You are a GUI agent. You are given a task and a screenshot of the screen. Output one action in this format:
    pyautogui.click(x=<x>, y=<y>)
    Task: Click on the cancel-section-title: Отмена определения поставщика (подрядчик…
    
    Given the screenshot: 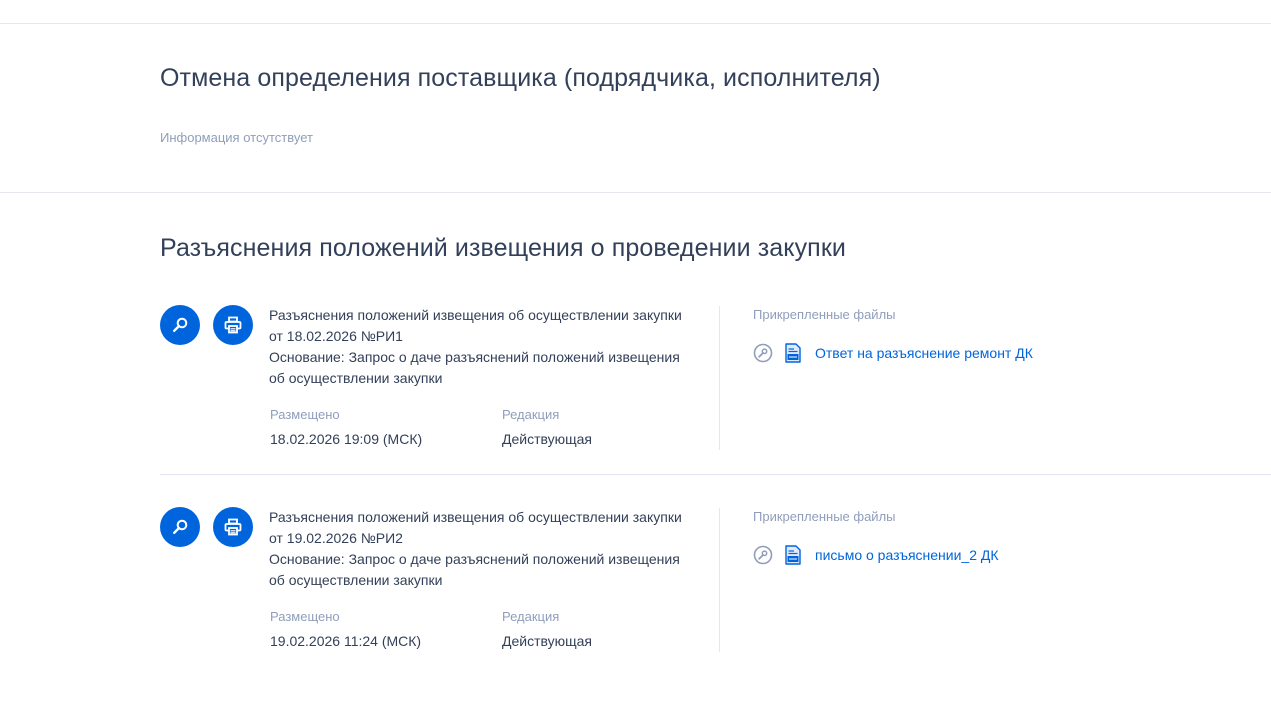 What is the action you would take?
    pyautogui.click(x=520, y=78)
    